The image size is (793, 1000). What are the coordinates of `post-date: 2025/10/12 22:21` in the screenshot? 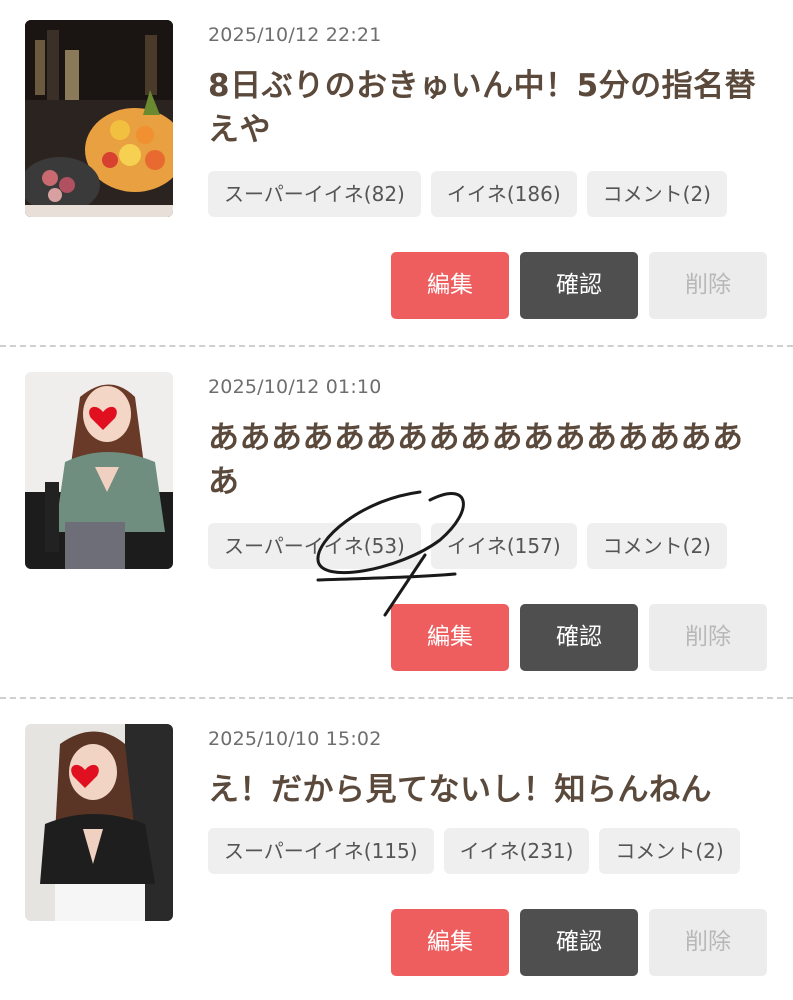 It's located at (295, 35).